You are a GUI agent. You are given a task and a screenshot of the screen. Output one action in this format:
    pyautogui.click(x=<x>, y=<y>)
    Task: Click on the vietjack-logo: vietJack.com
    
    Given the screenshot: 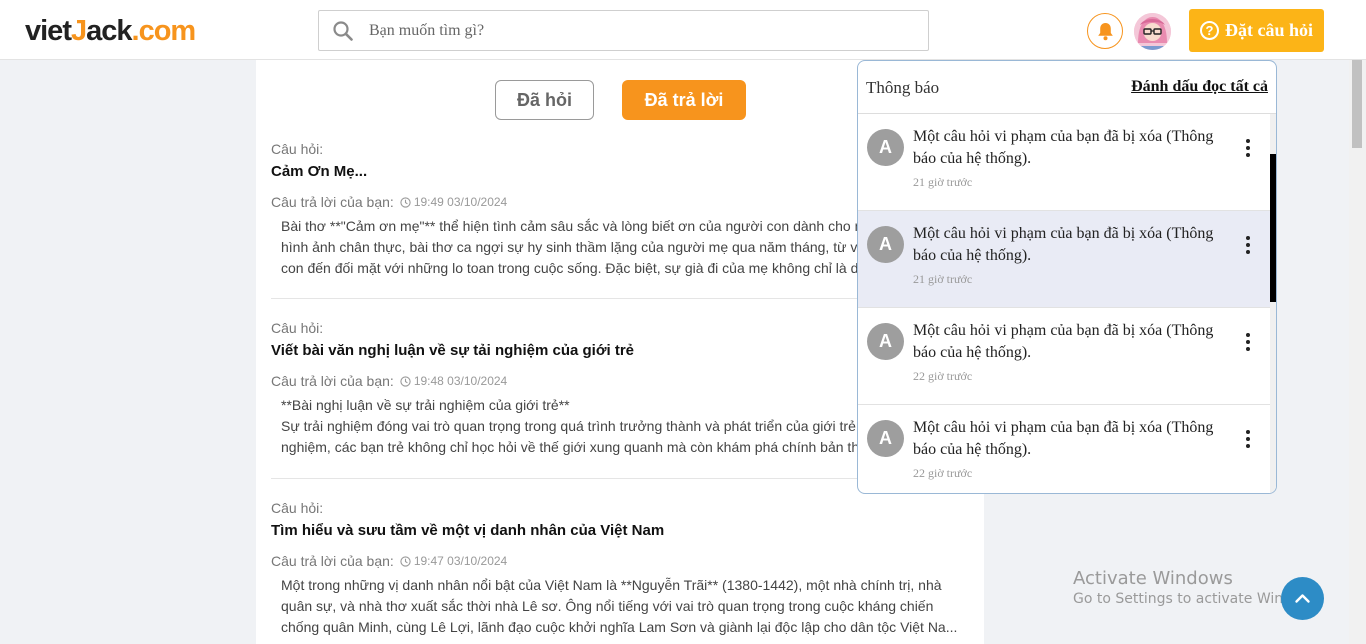 What is the action you would take?
    pyautogui.click(x=111, y=31)
    